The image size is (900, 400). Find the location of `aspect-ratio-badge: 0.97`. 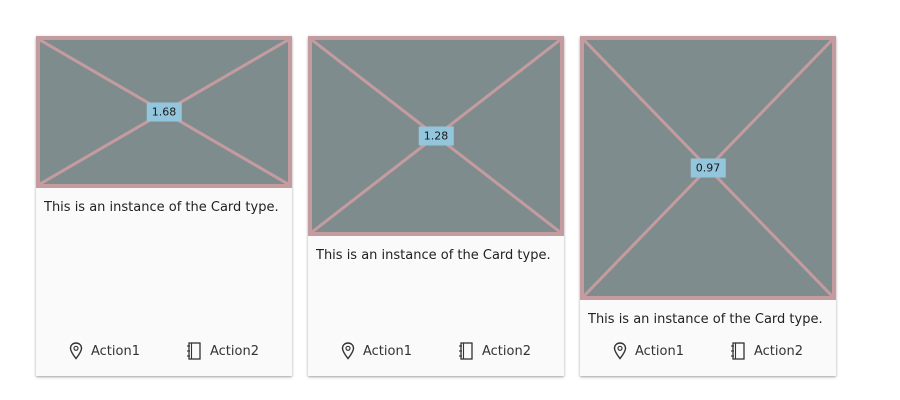

aspect-ratio-badge: 0.97 is located at coordinates (708, 168).